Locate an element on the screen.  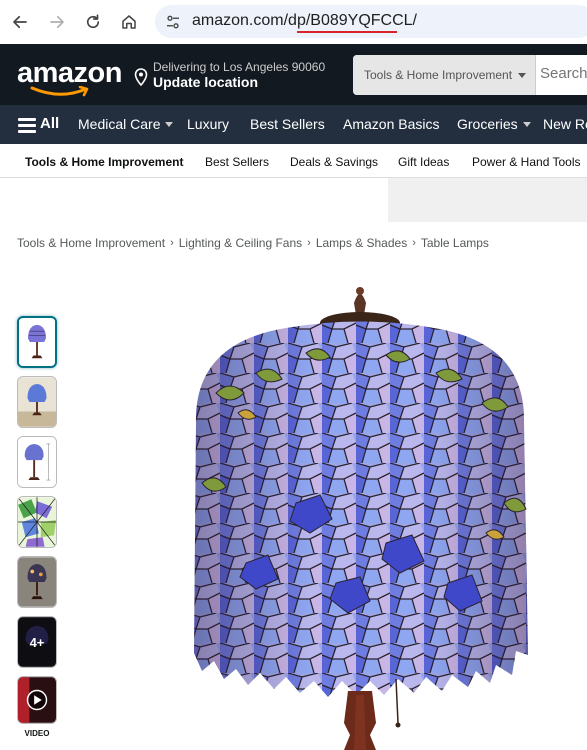
browser-toolbar: amazon.com/dp/B089YQFCCL/ is located at coordinates (293, 22).